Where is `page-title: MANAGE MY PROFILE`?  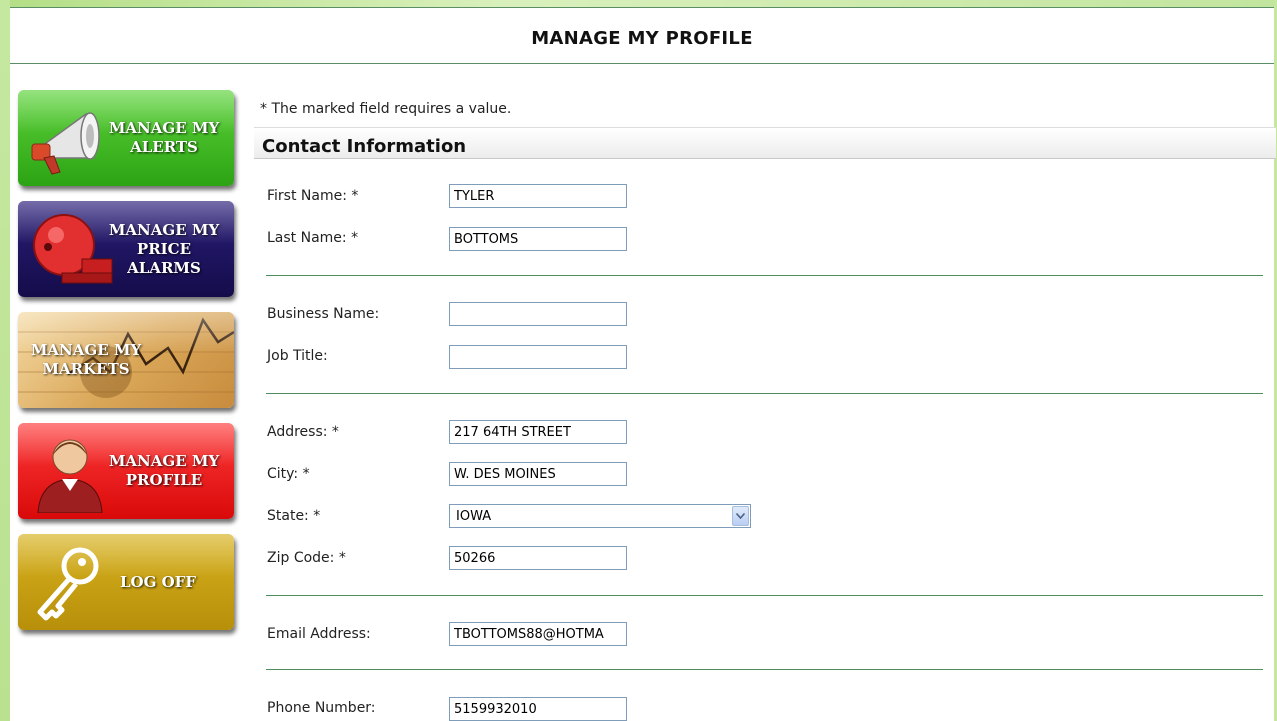
page-title: MANAGE MY PROFILE is located at coordinates (642, 38).